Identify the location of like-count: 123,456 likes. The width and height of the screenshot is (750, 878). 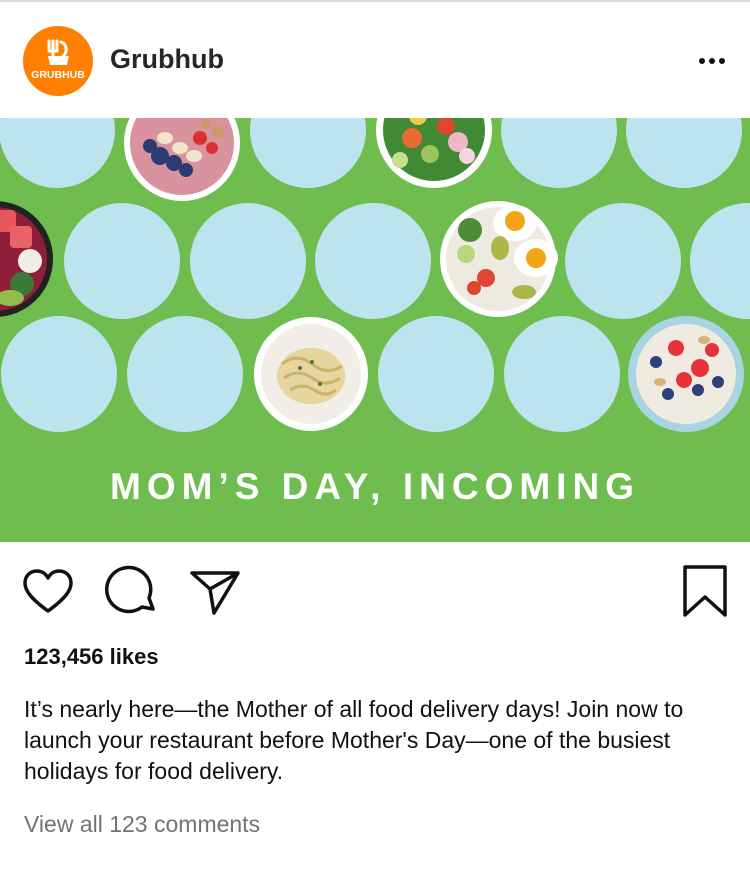
(91, 657).